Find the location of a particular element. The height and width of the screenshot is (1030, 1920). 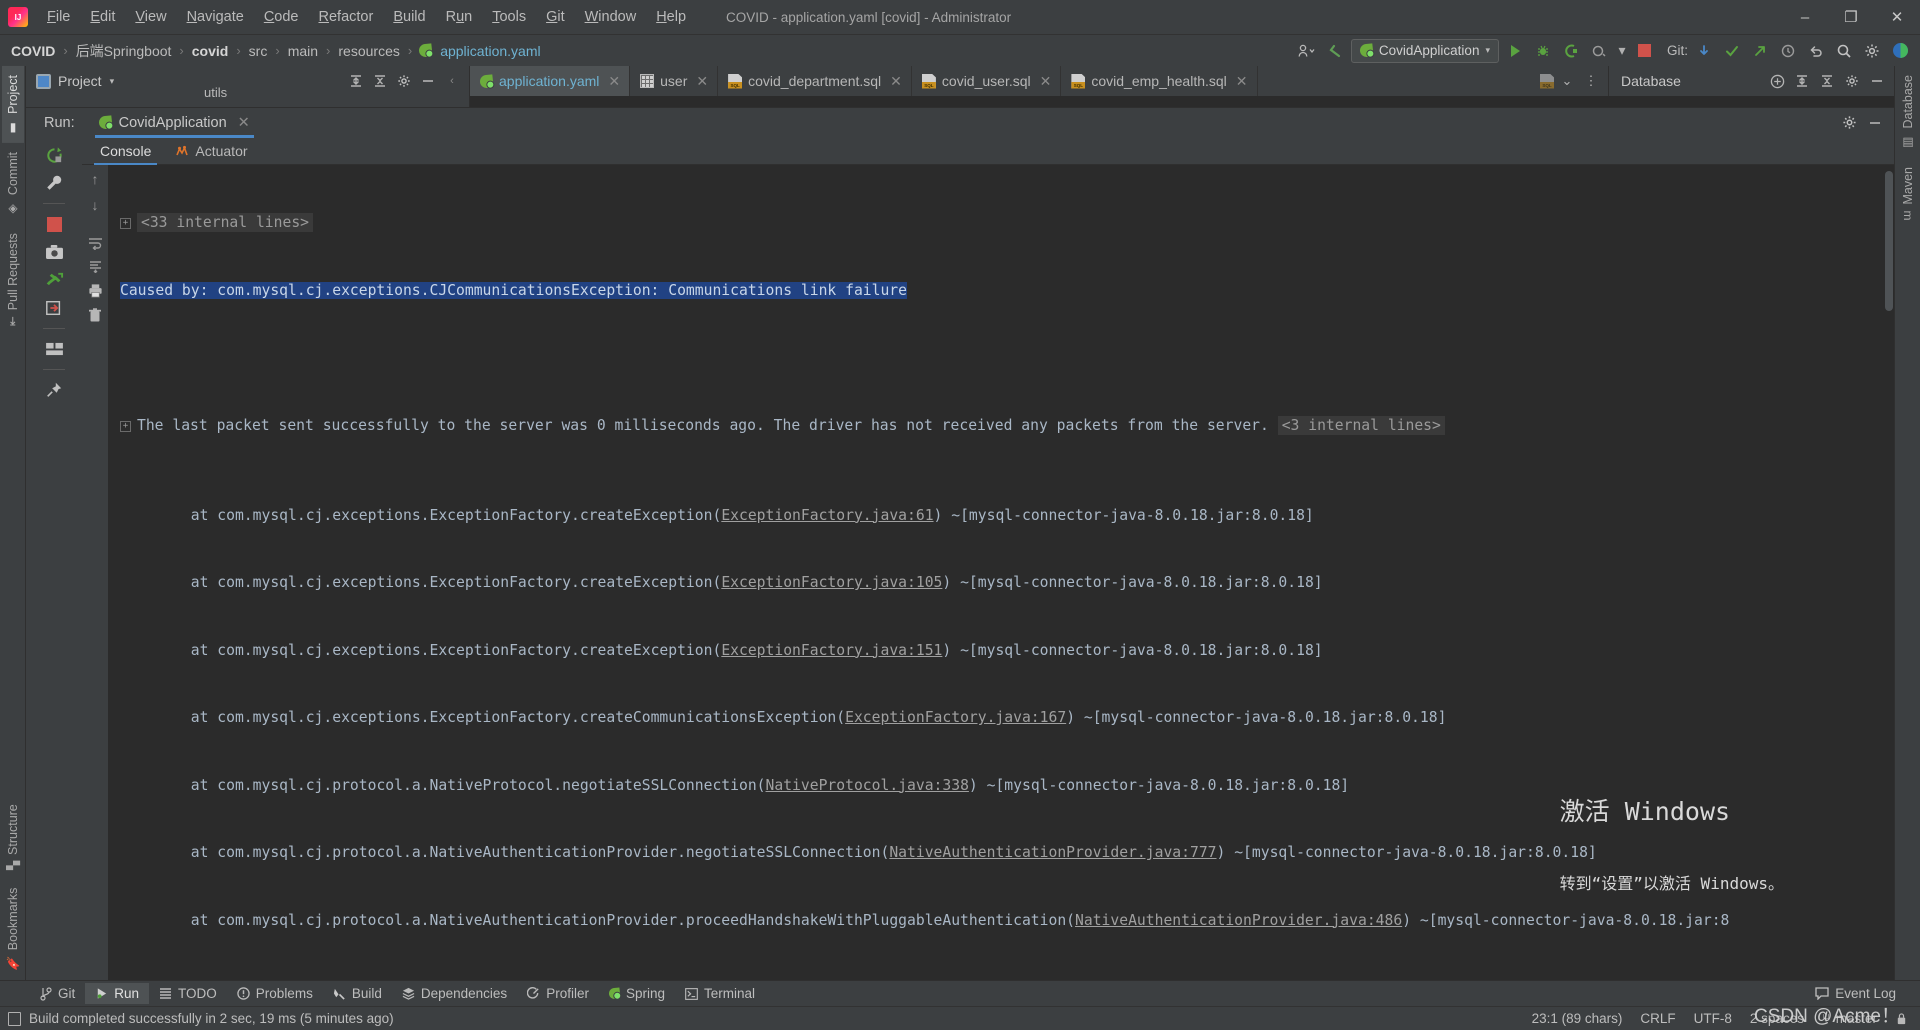

console-scrollbar is located at coordinates (1888, 572).